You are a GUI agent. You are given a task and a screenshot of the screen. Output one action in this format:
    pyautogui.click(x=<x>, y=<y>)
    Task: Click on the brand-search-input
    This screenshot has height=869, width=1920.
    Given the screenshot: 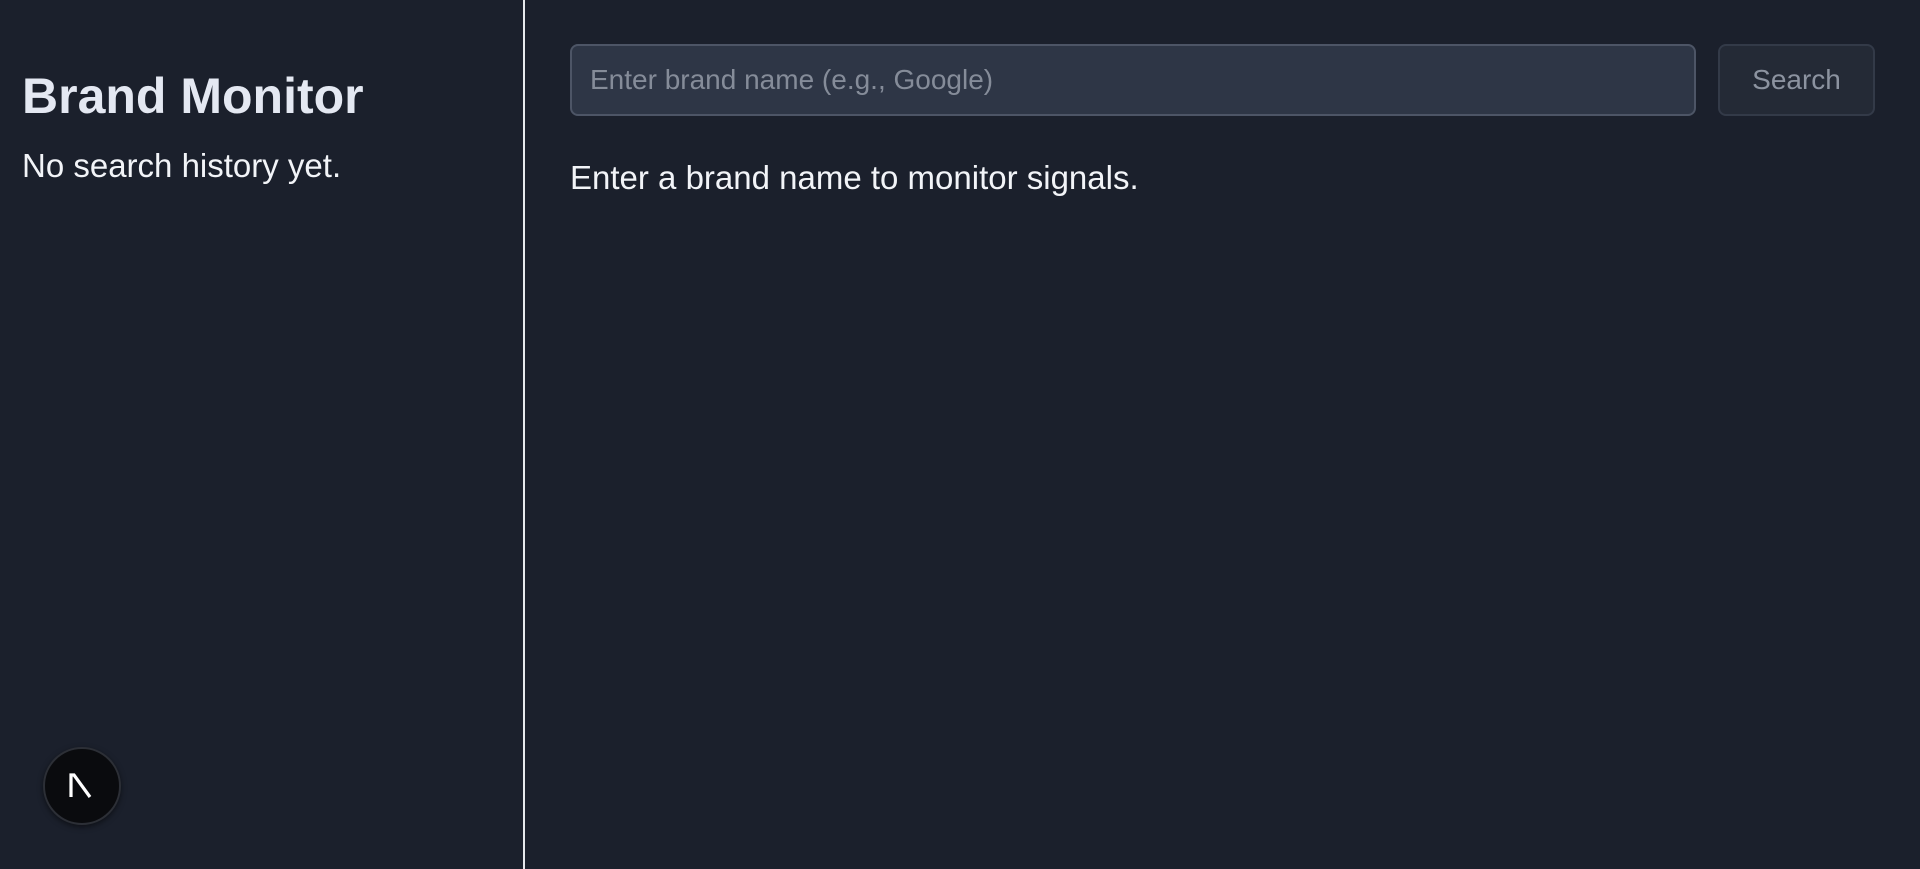 What is the action you would take?
    pyautogui.click(x=1133, y=80)
    